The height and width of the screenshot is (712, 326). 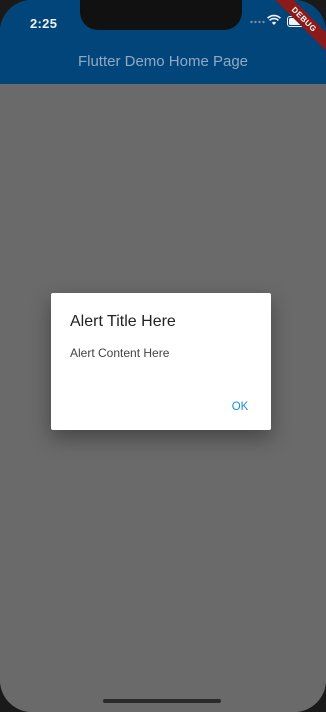 What do you see at coordinates (120, 353) in the screenshot?
I see `dialog-content: Alert Content Here` at bounding box center [120, 353].